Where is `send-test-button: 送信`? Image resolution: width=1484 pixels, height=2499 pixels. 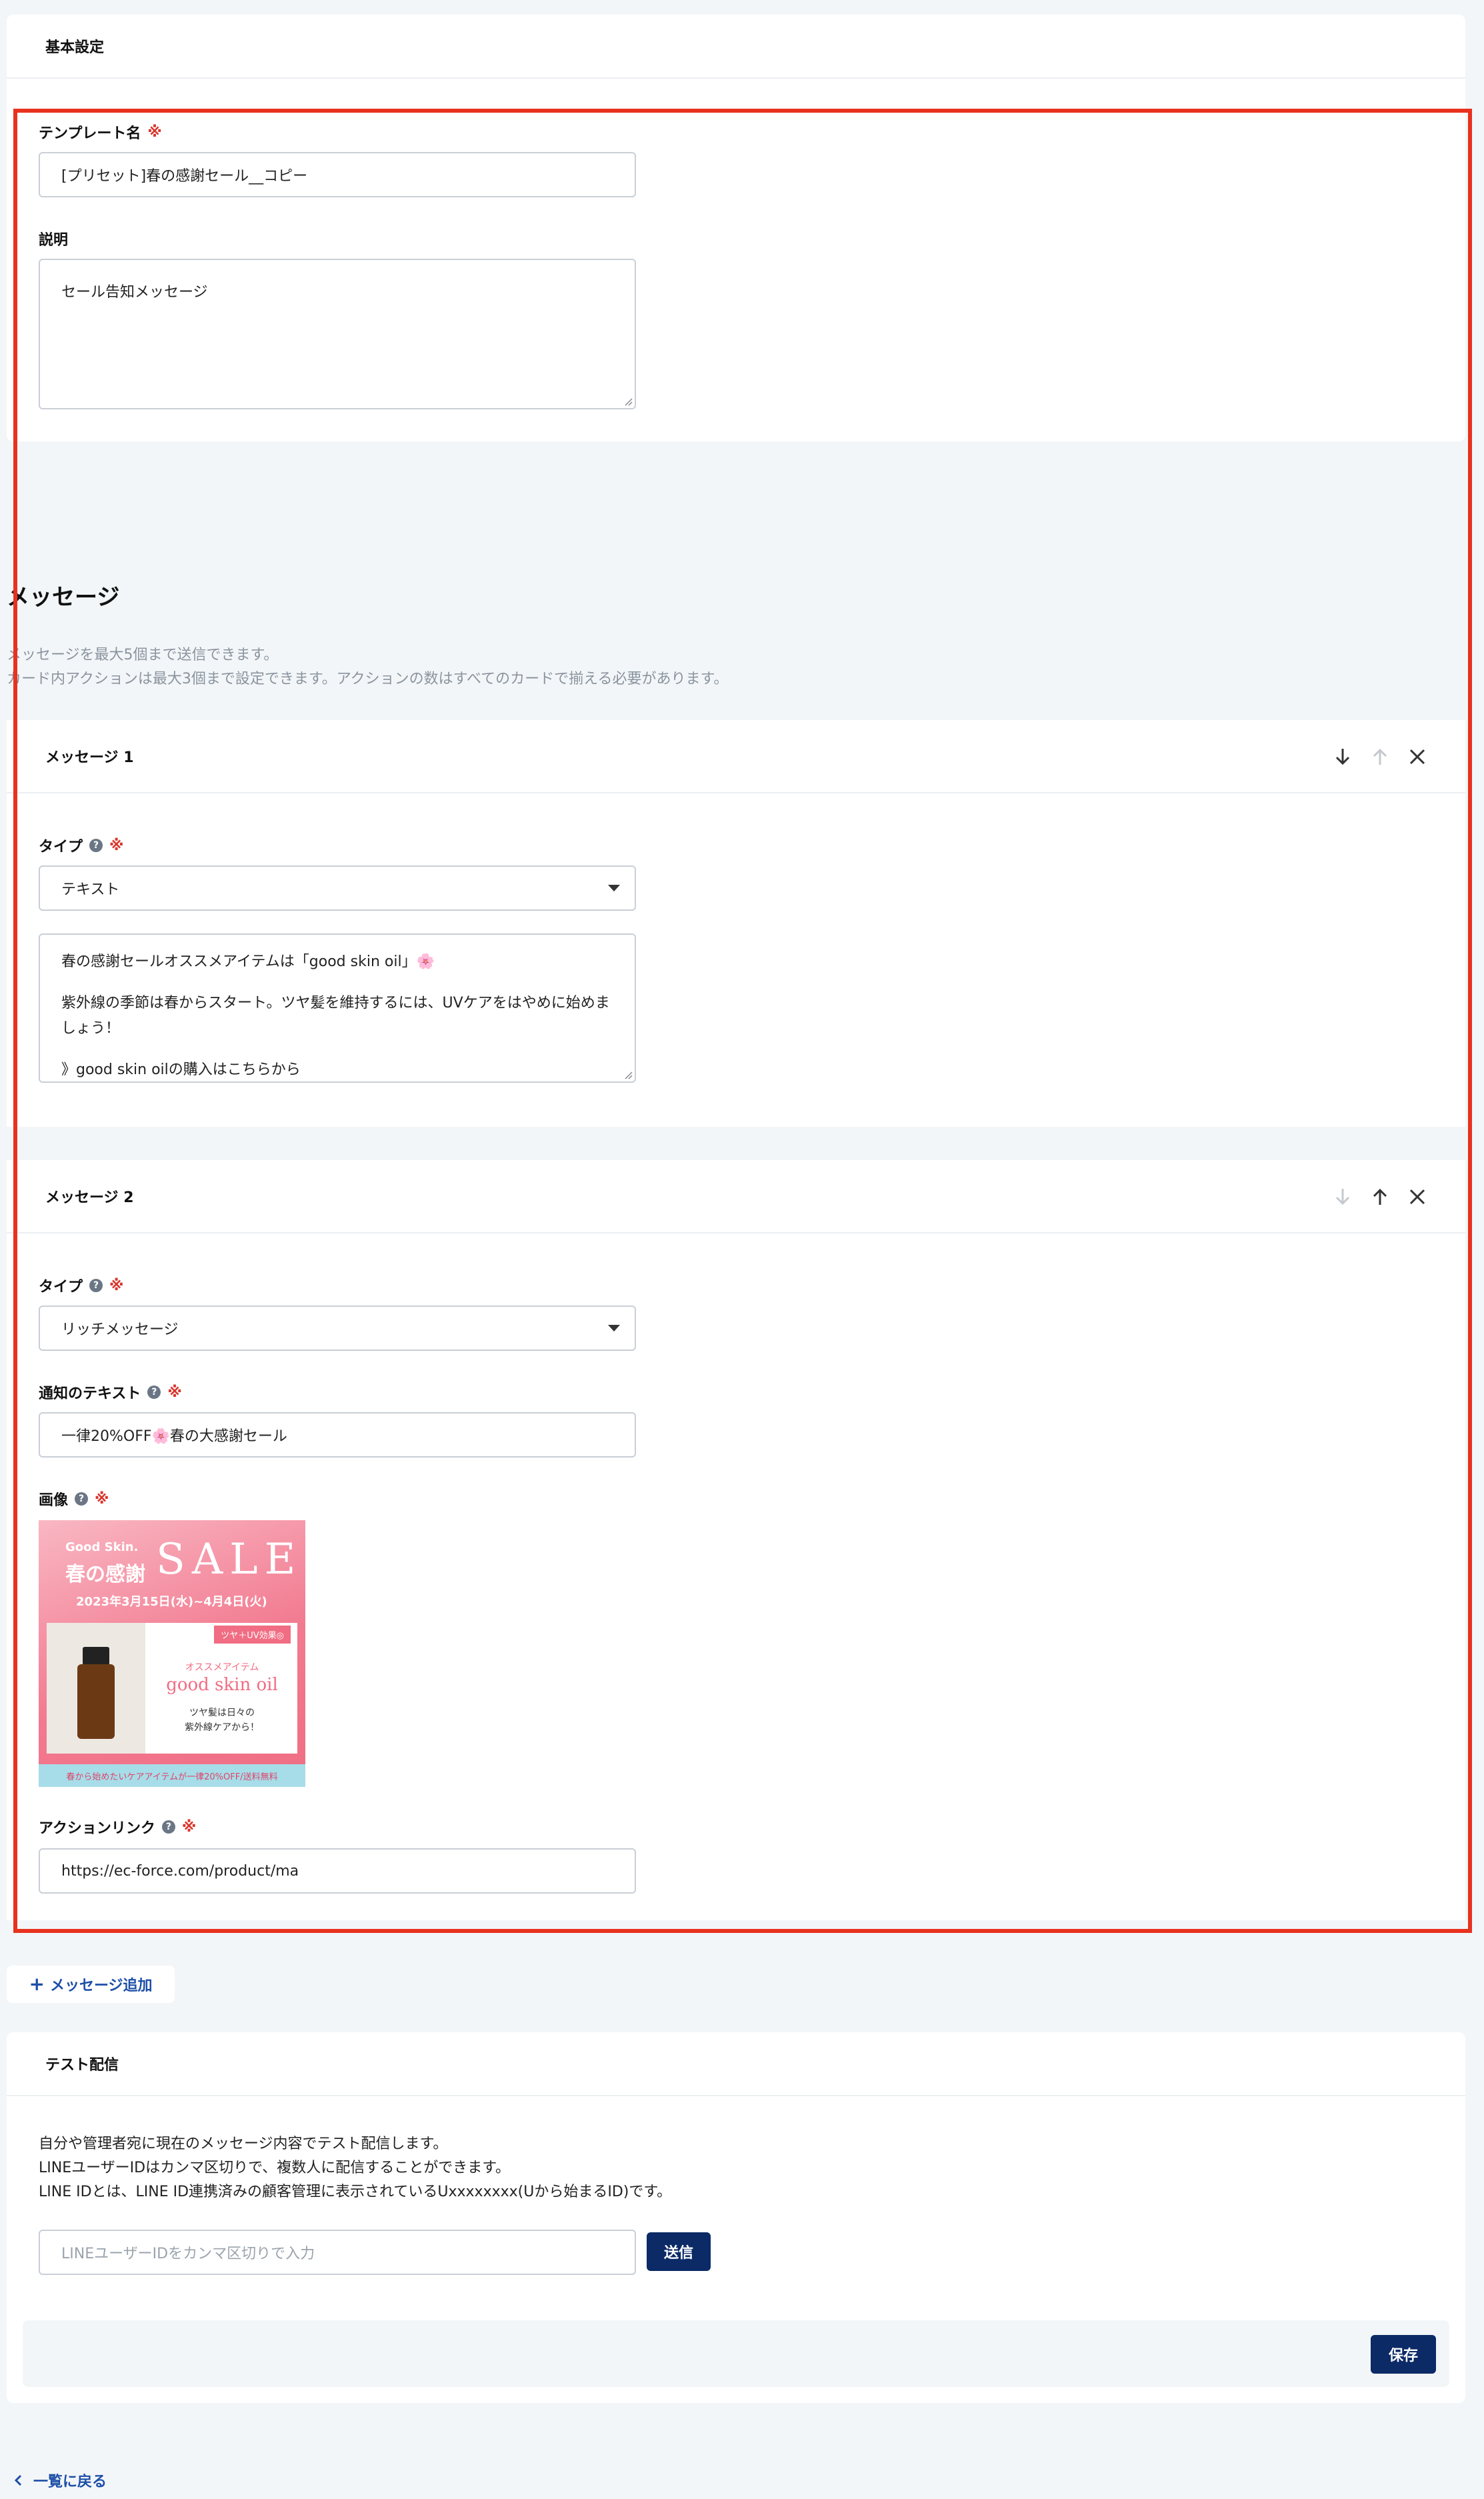 send-test-button: 送信 is located at coordinates (679, 2251).